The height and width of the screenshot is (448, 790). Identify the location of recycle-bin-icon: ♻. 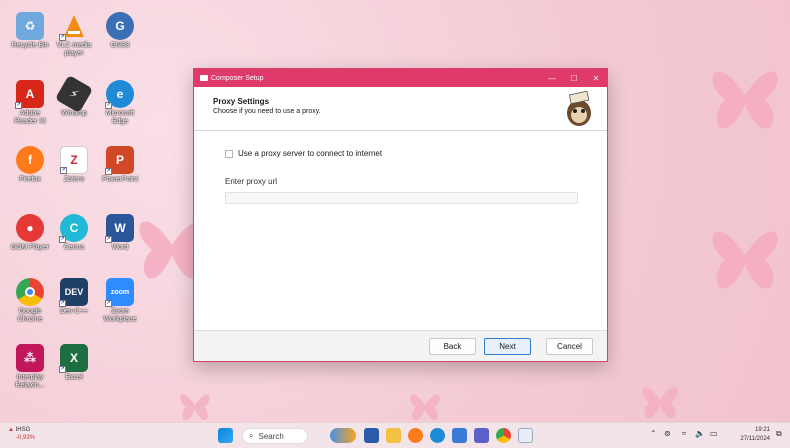
(30, 26).